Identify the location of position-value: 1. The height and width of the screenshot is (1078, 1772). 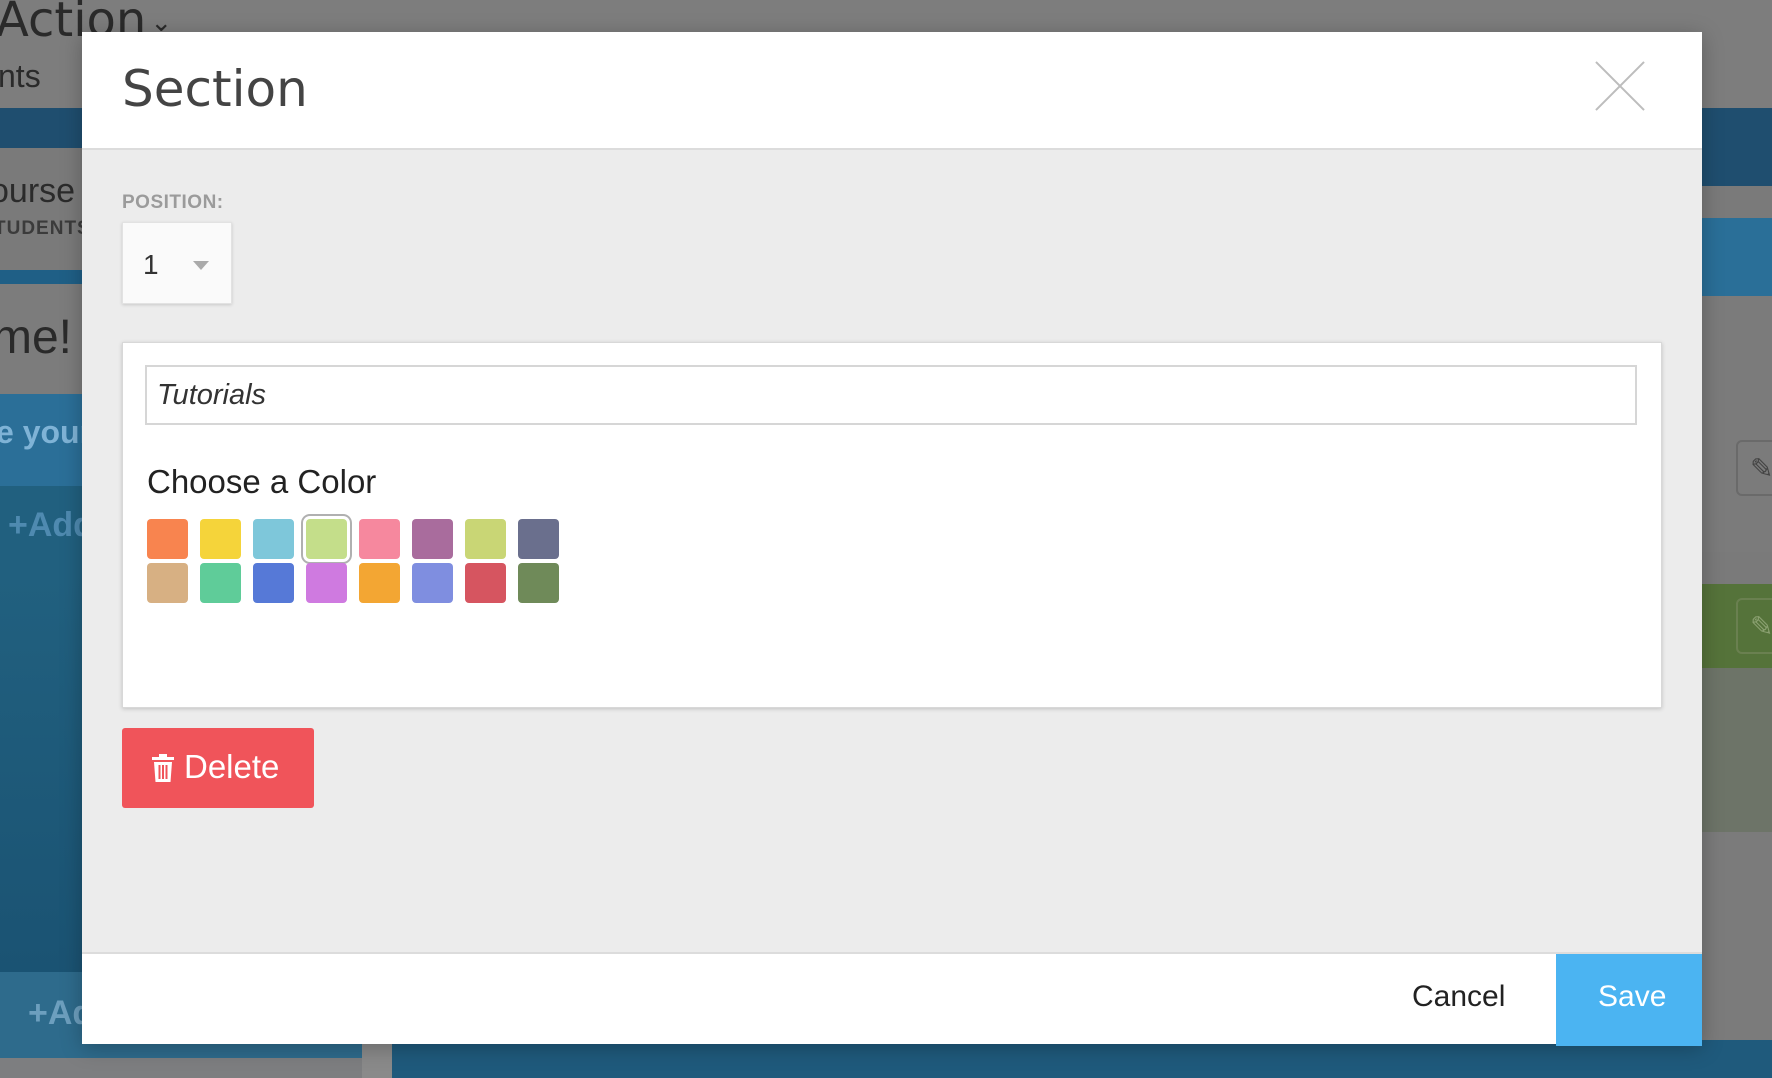
(151, 264).